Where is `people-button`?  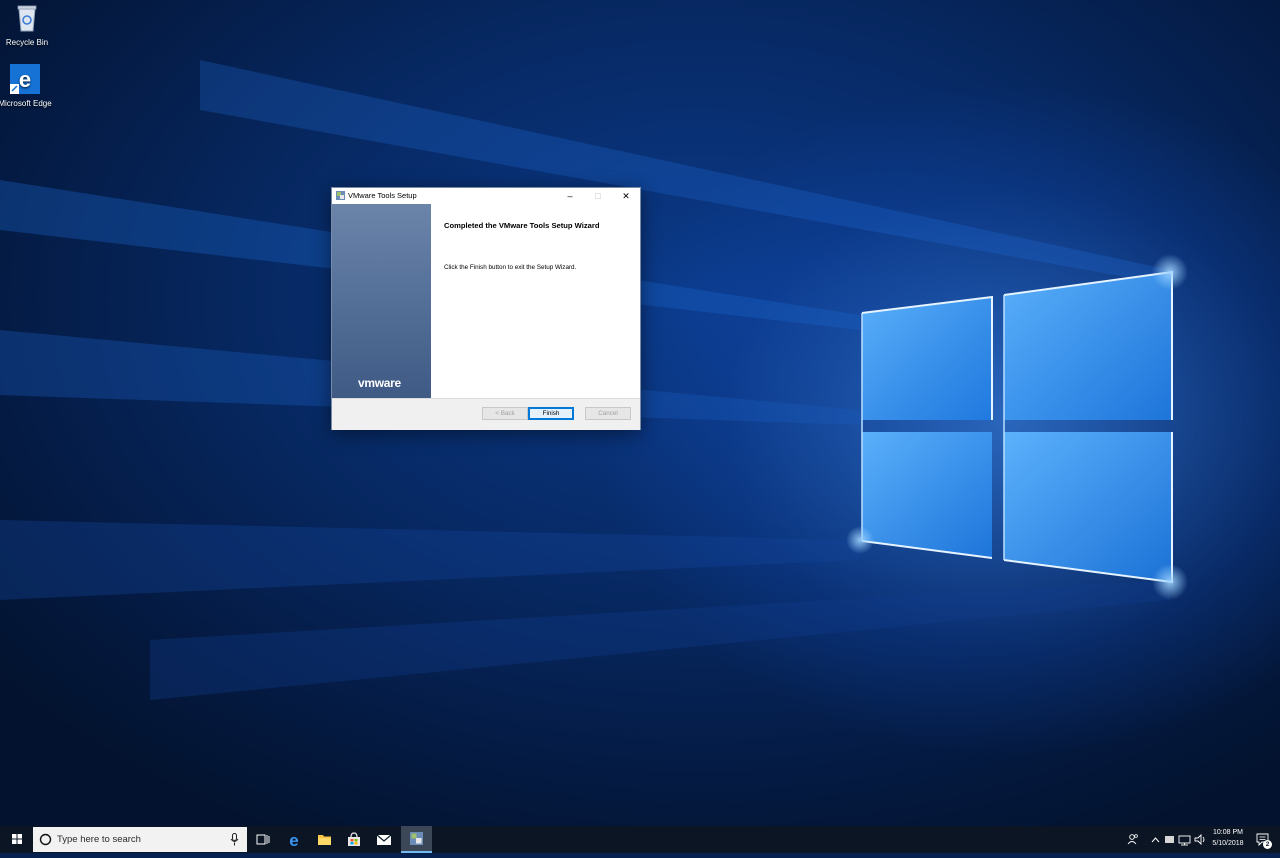
people-button is located at coordinates (1133, 839).